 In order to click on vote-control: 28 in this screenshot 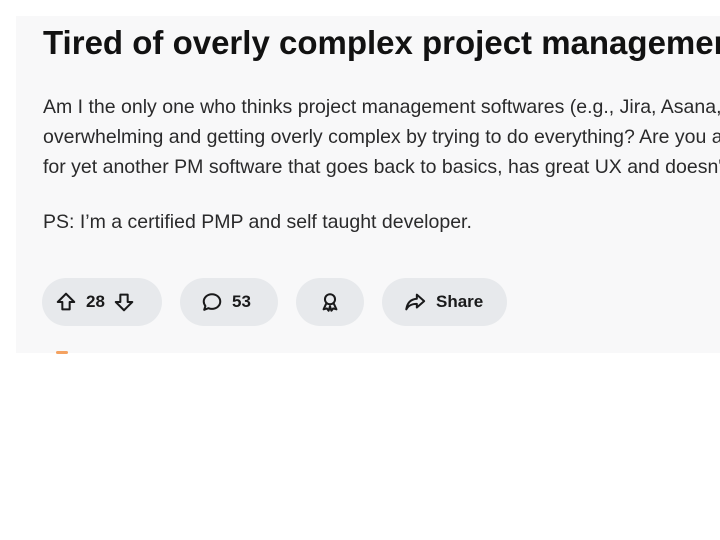, I will do `click(102, 302)`.